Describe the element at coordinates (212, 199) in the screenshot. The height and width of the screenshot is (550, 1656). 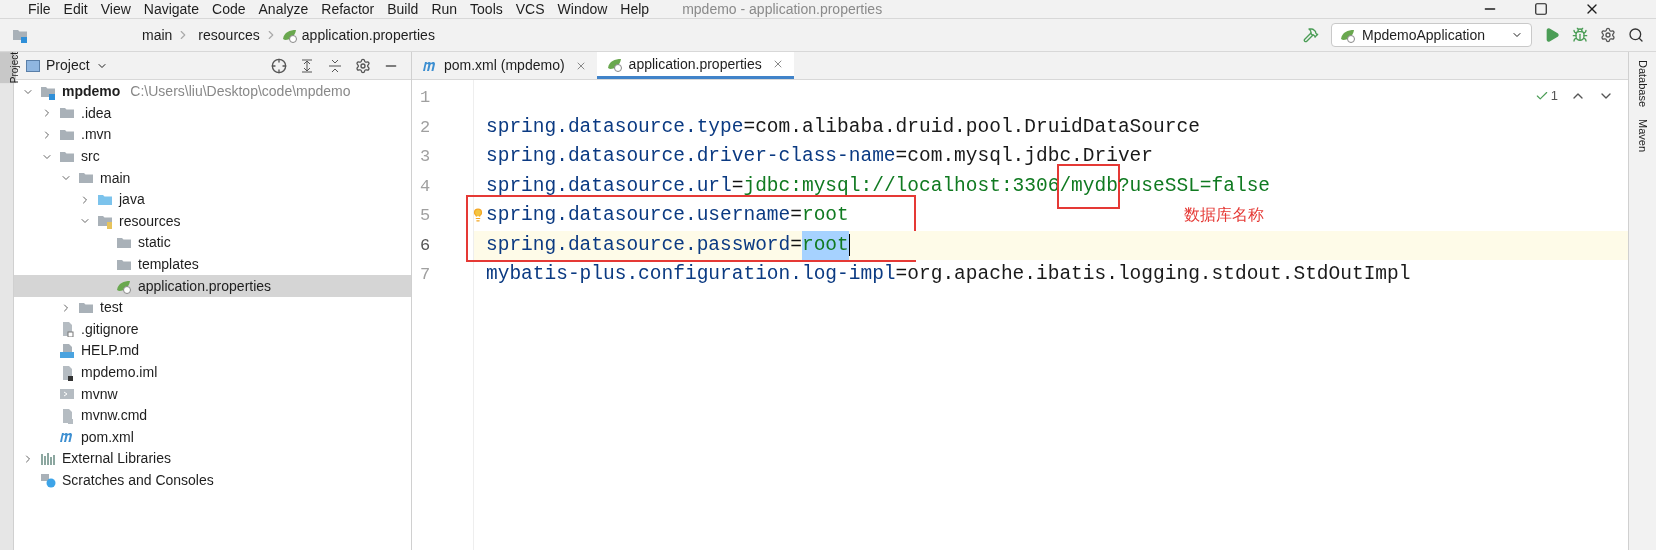
I see `tree-item: java` at that location.